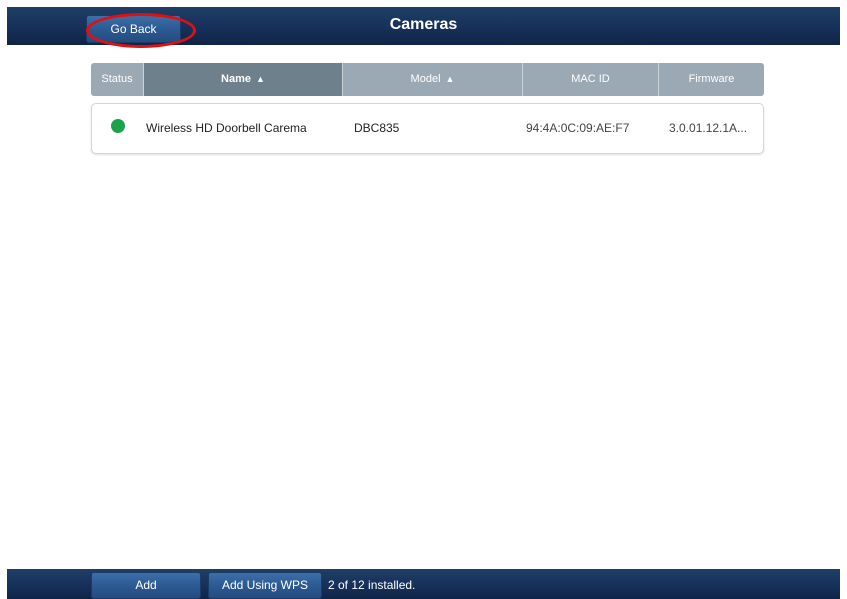  Describe the element at coordinates (372, 585) in the screenshot. I see `installed-count: 2 of 12 installed.` at that location.